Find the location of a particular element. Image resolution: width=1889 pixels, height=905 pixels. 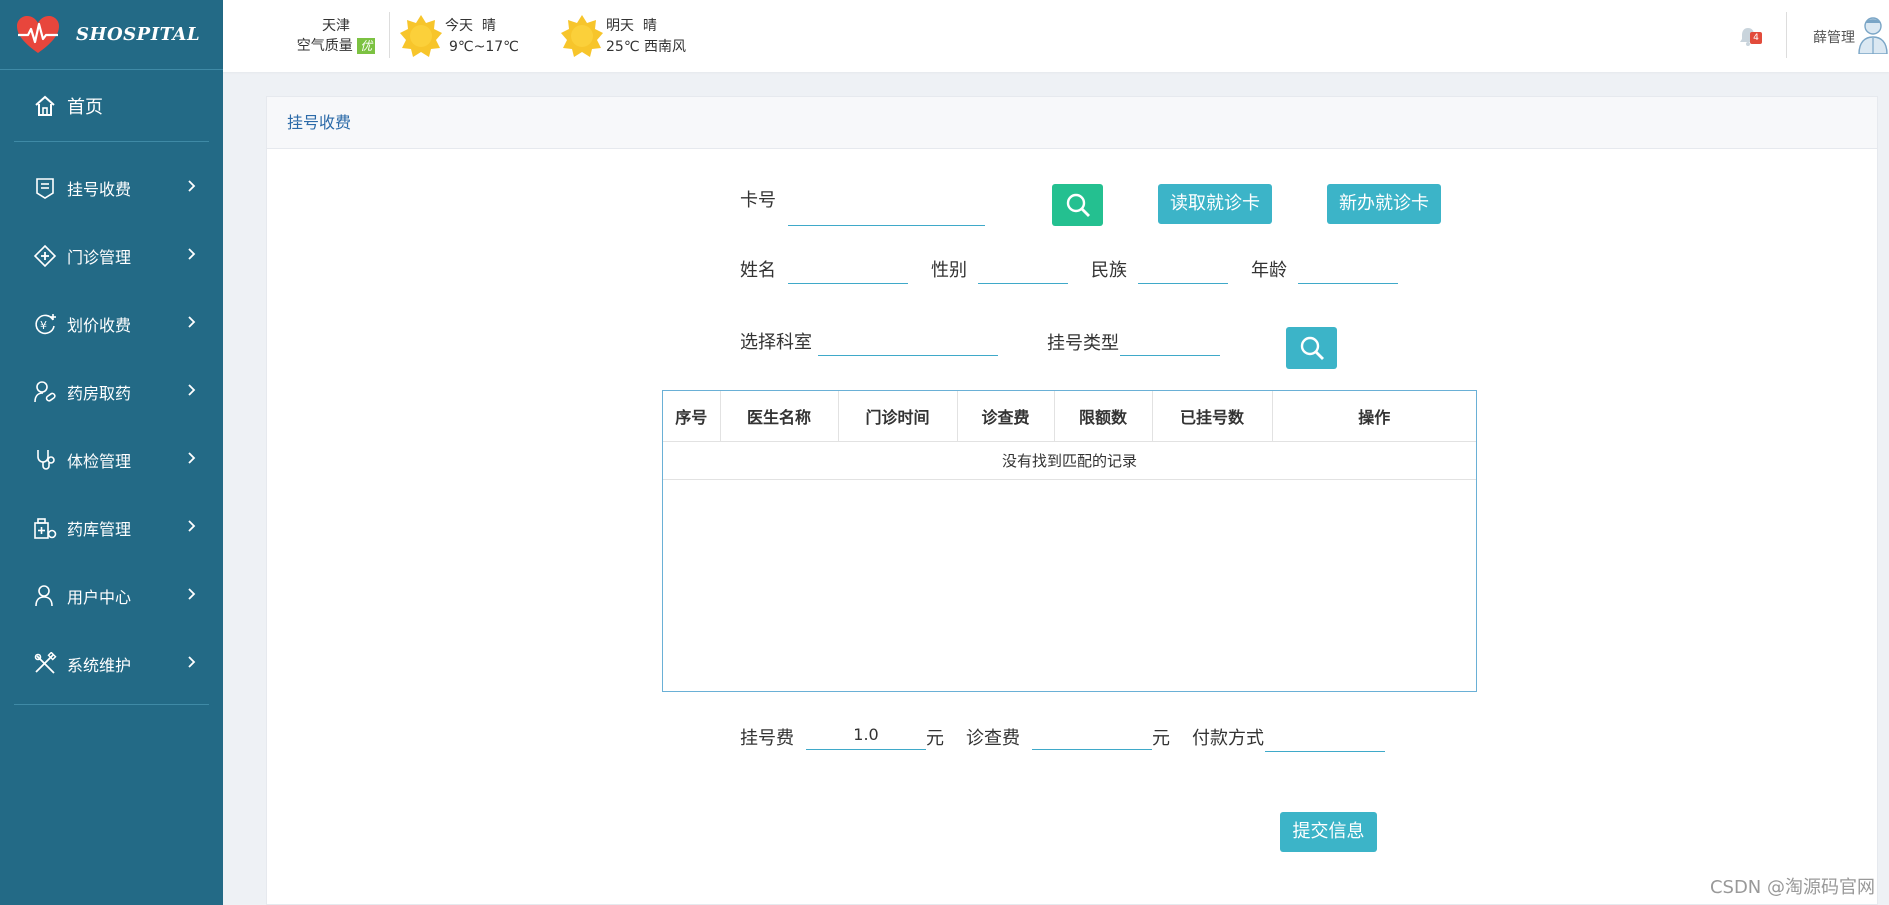

sidebar-item-drug-storage: 药库管理 is located at coordinates (111, 528).